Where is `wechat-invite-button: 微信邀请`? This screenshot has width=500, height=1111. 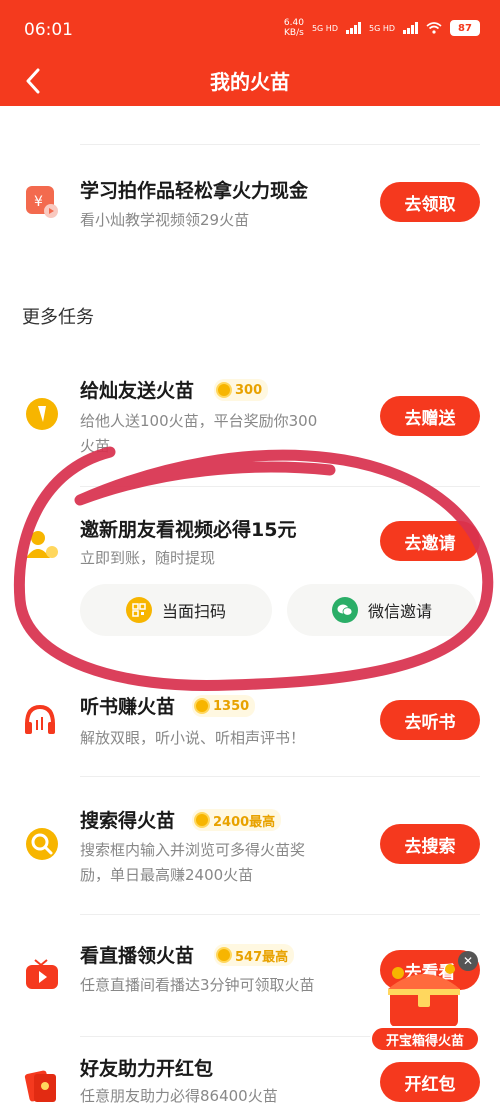 wechat-invite-button: 微信邀请 is located at coordinates (382, 610).